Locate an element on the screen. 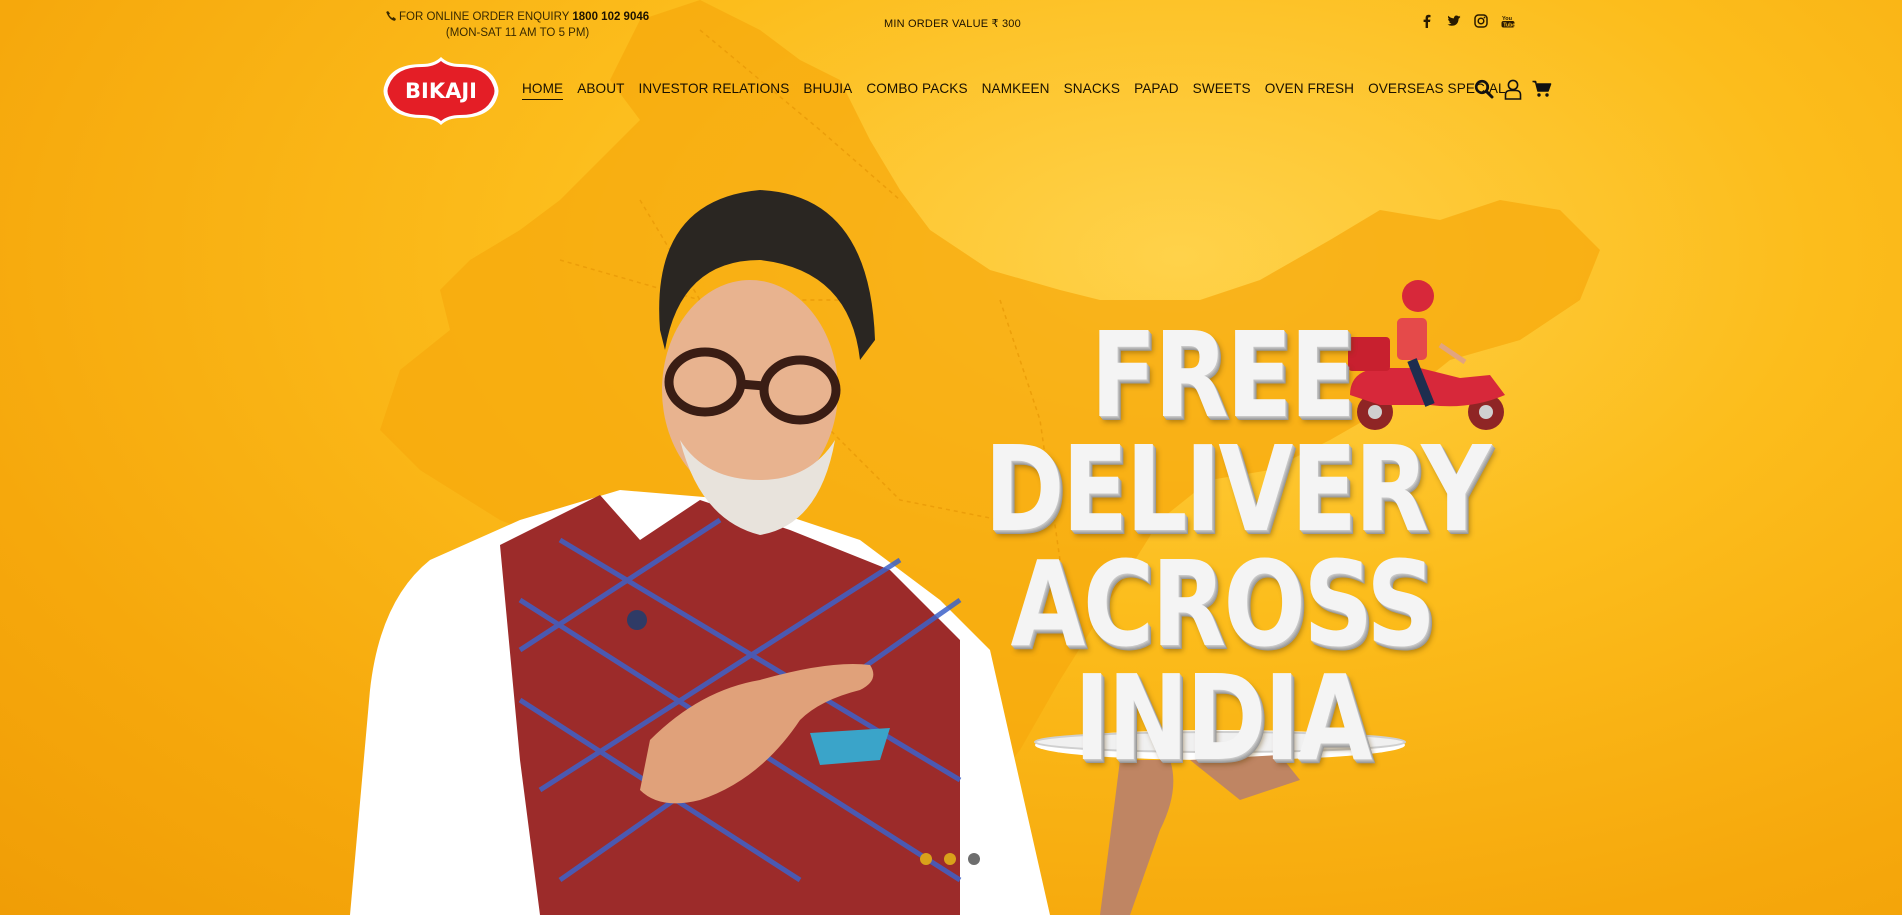  headline-line-free: FREE is located at coordinates (1223, 375).